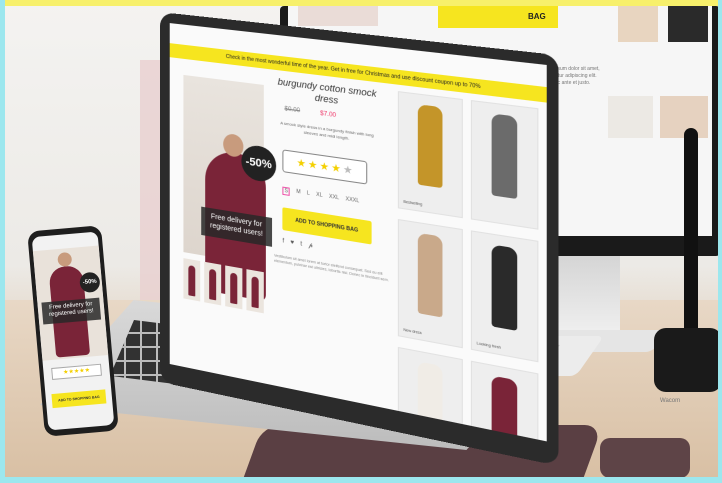  Describe the element at coordinates (413, 203) in the screenshot. I see `grid-product-label: Bestselling` at that location.